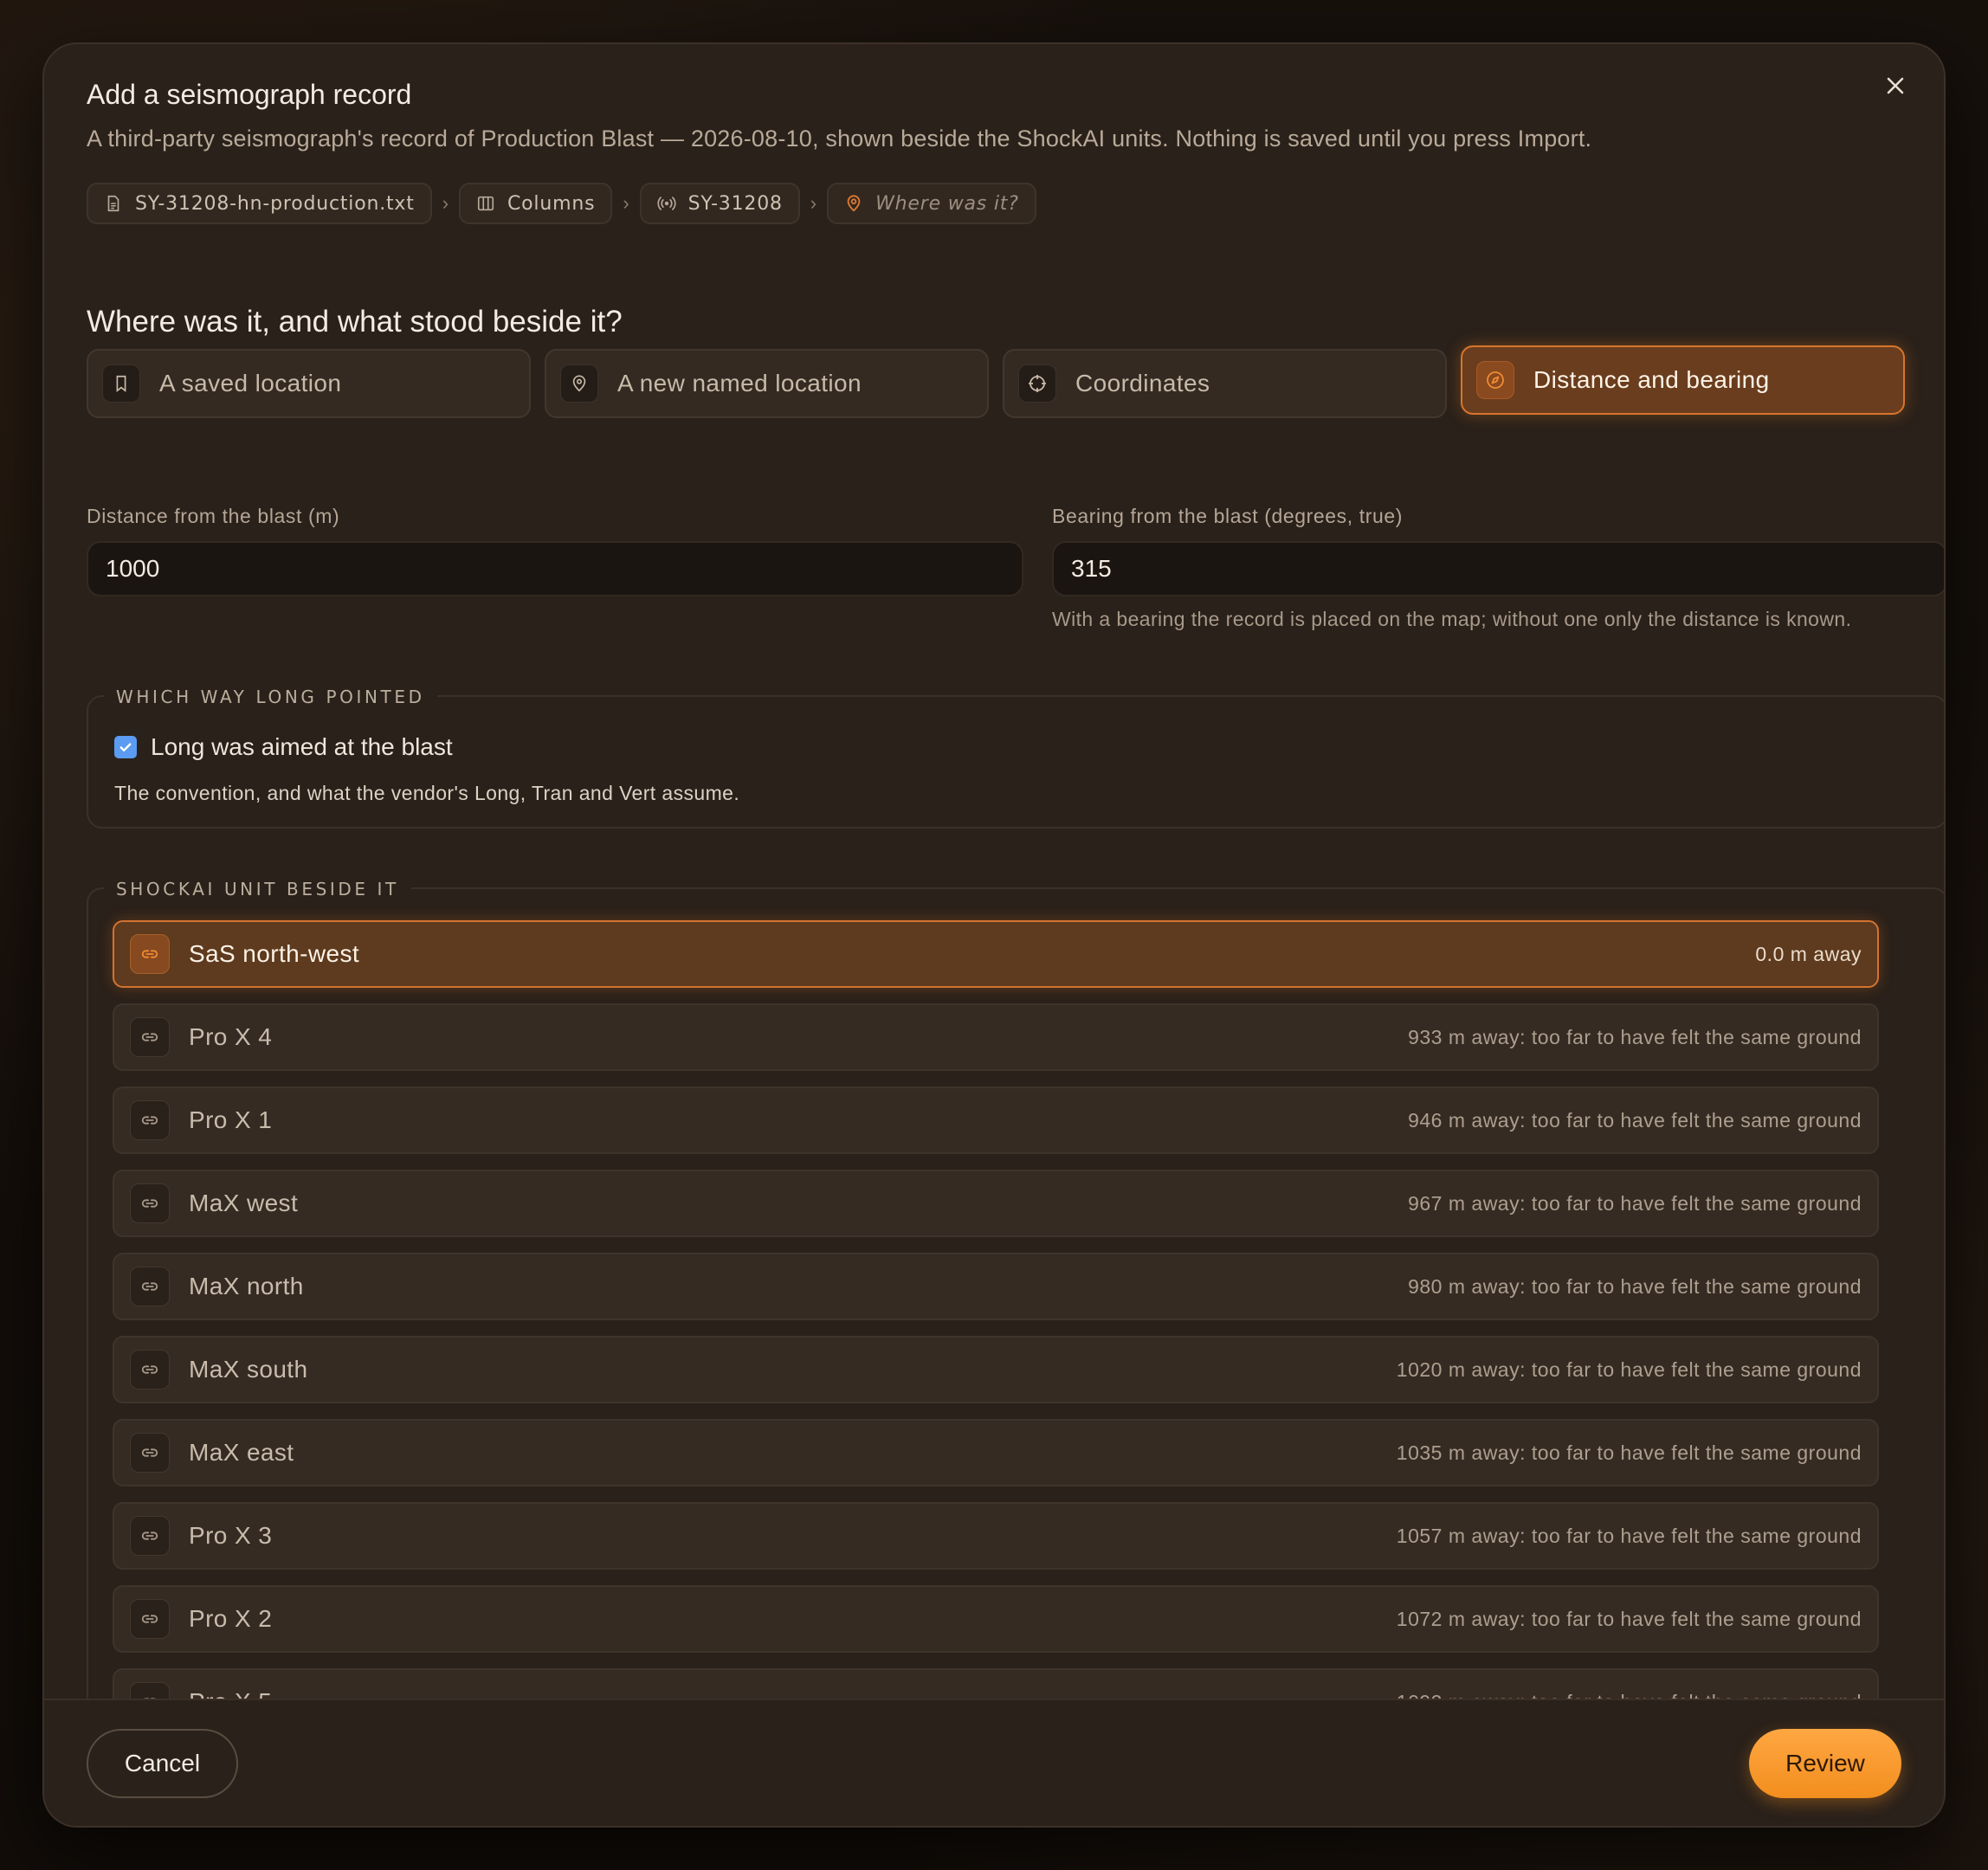 This screenshot has width=1988, height=1870. I want to click on unit-name: Pro X 4, so click(231, 1036).